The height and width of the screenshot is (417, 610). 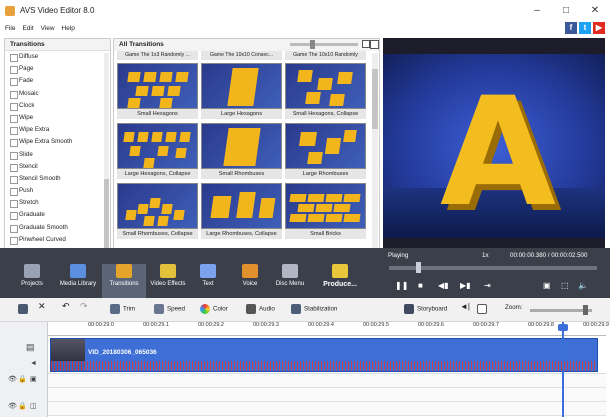 What do you see at coordinates (585, 310) in the screenshot?
I see `zoom-slider-knob` at bounding box center [585, 310].